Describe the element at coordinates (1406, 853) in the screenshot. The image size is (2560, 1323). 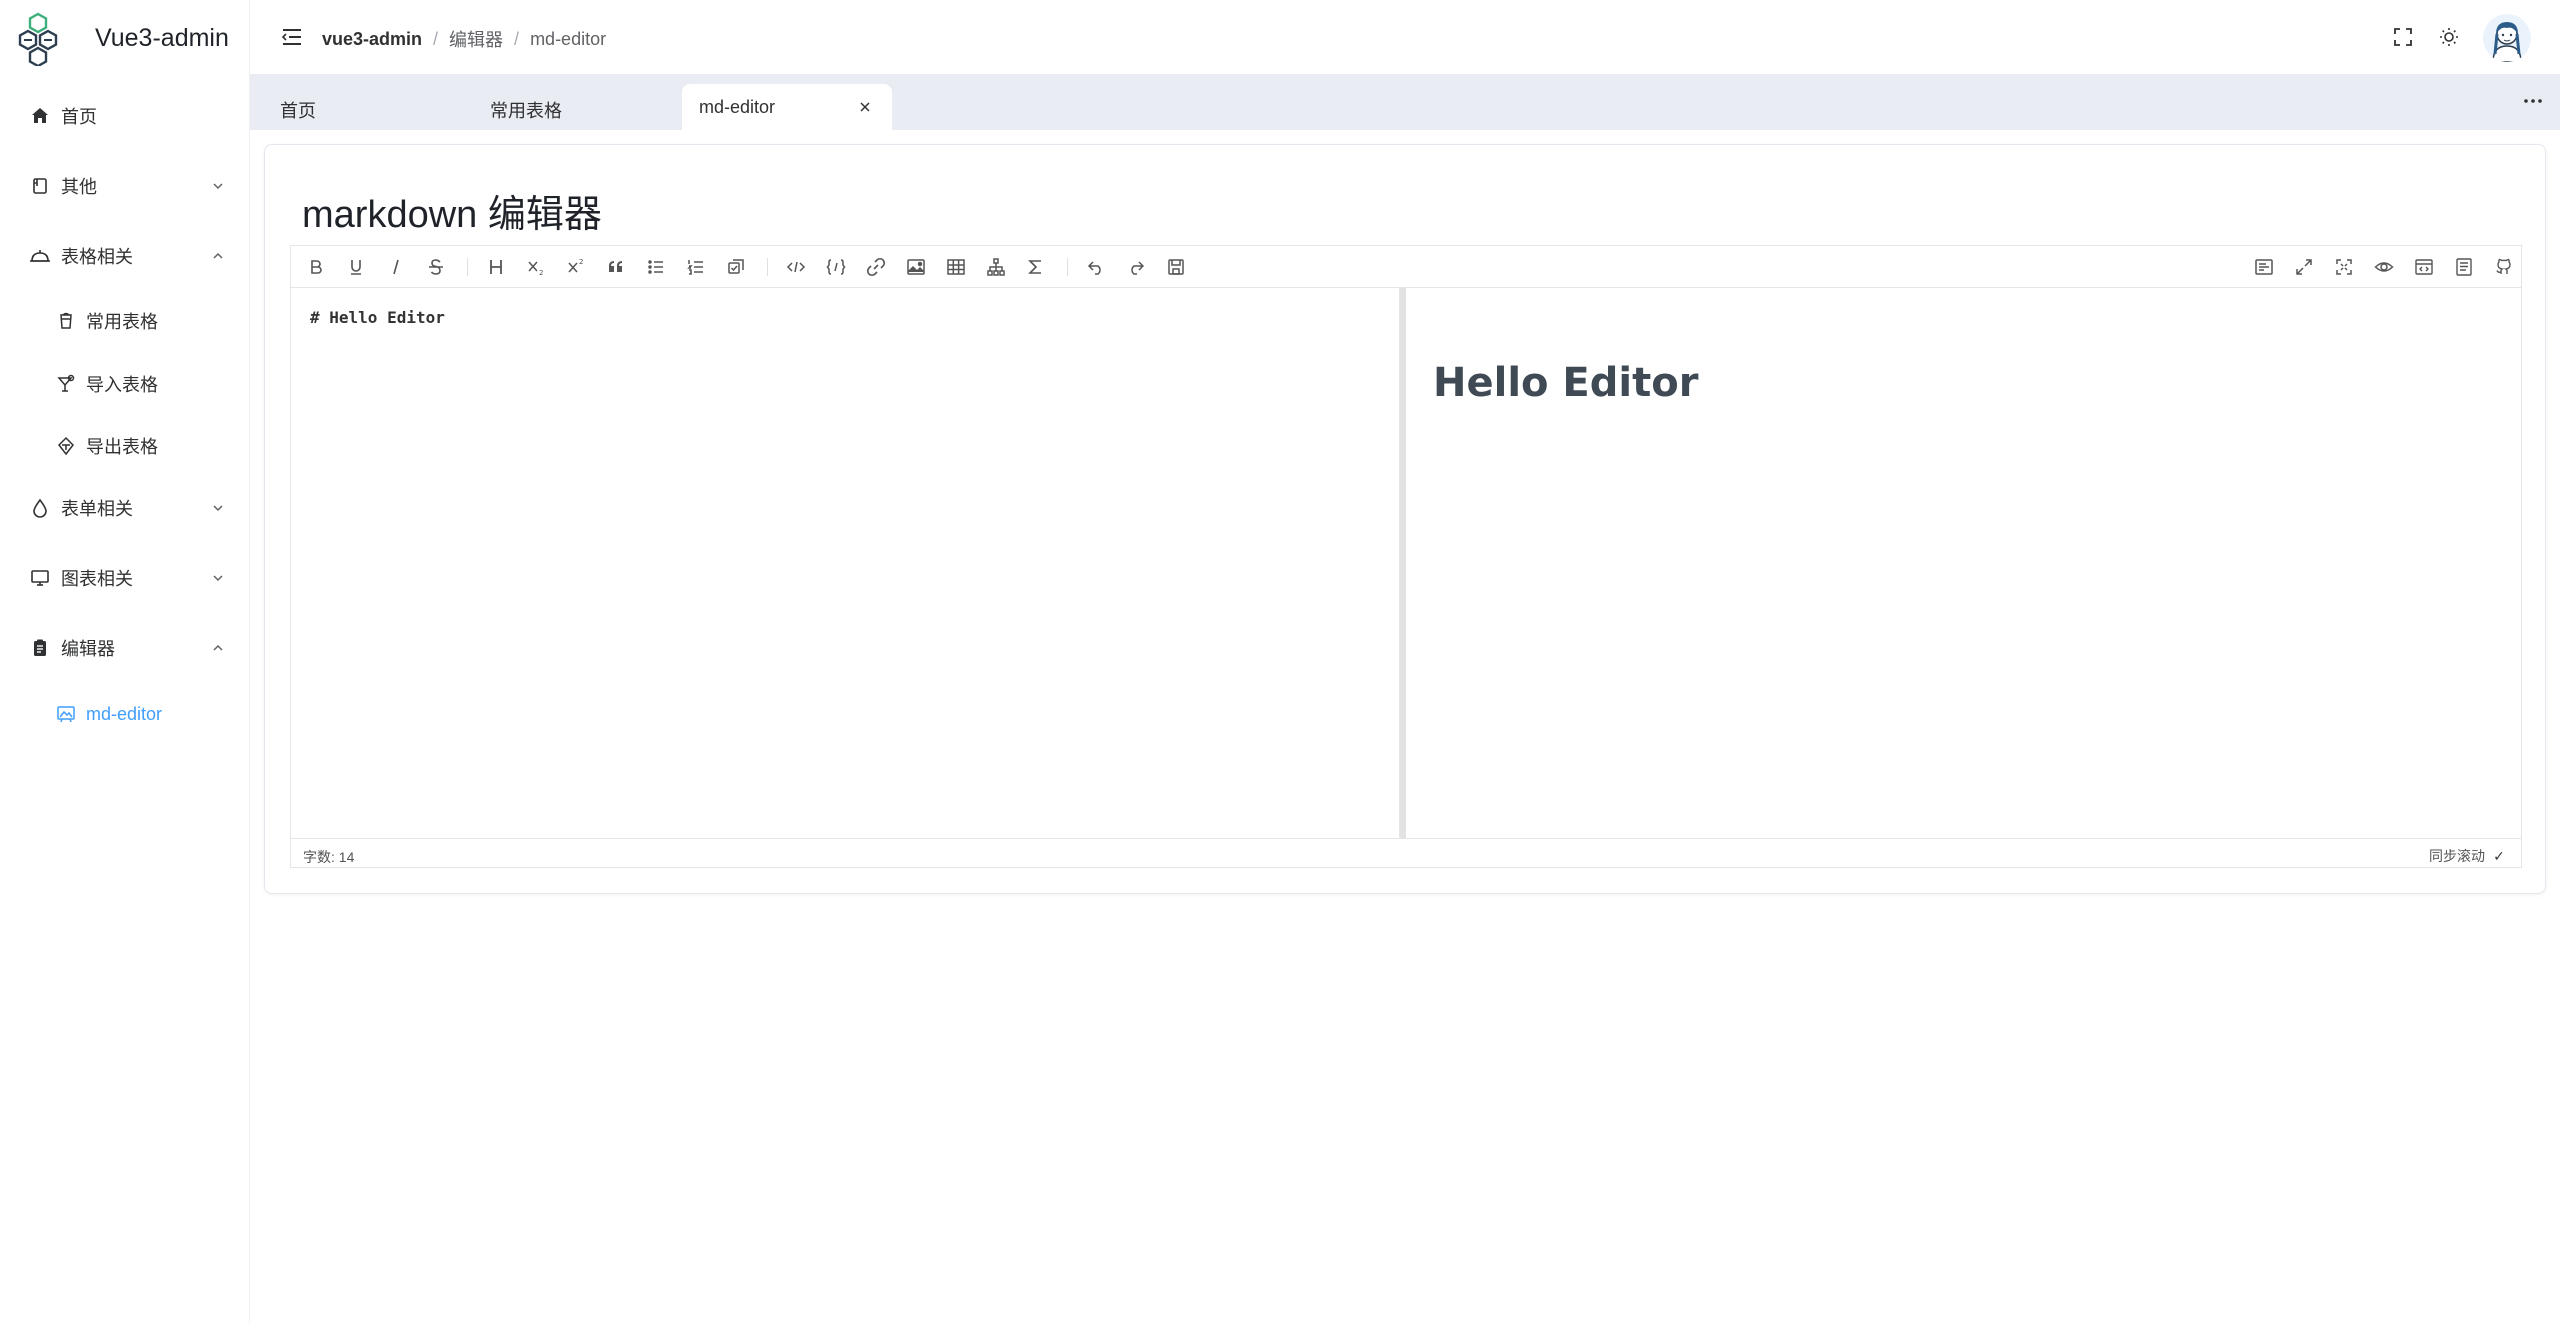
I see `editor-footer: 字数: 14 同步滚动 ✓` at that location.